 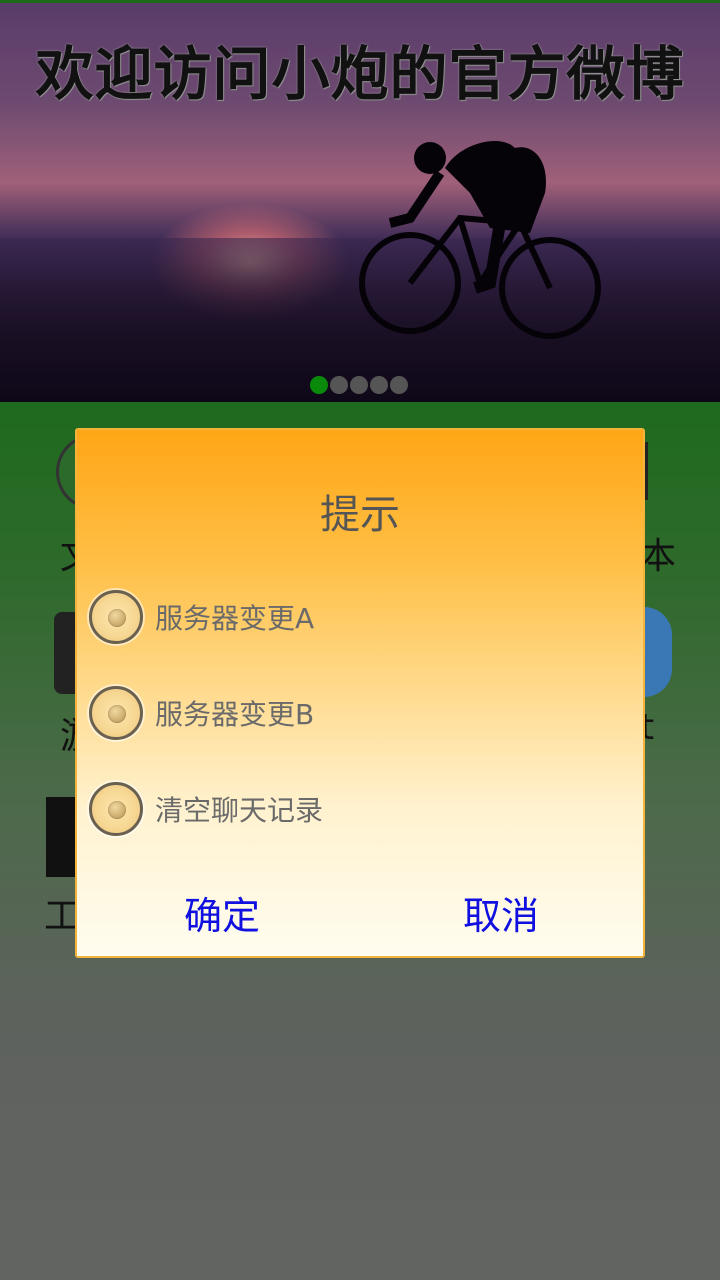 I want to click on option-label: 服务器变更A, so click(x=235, y=618).